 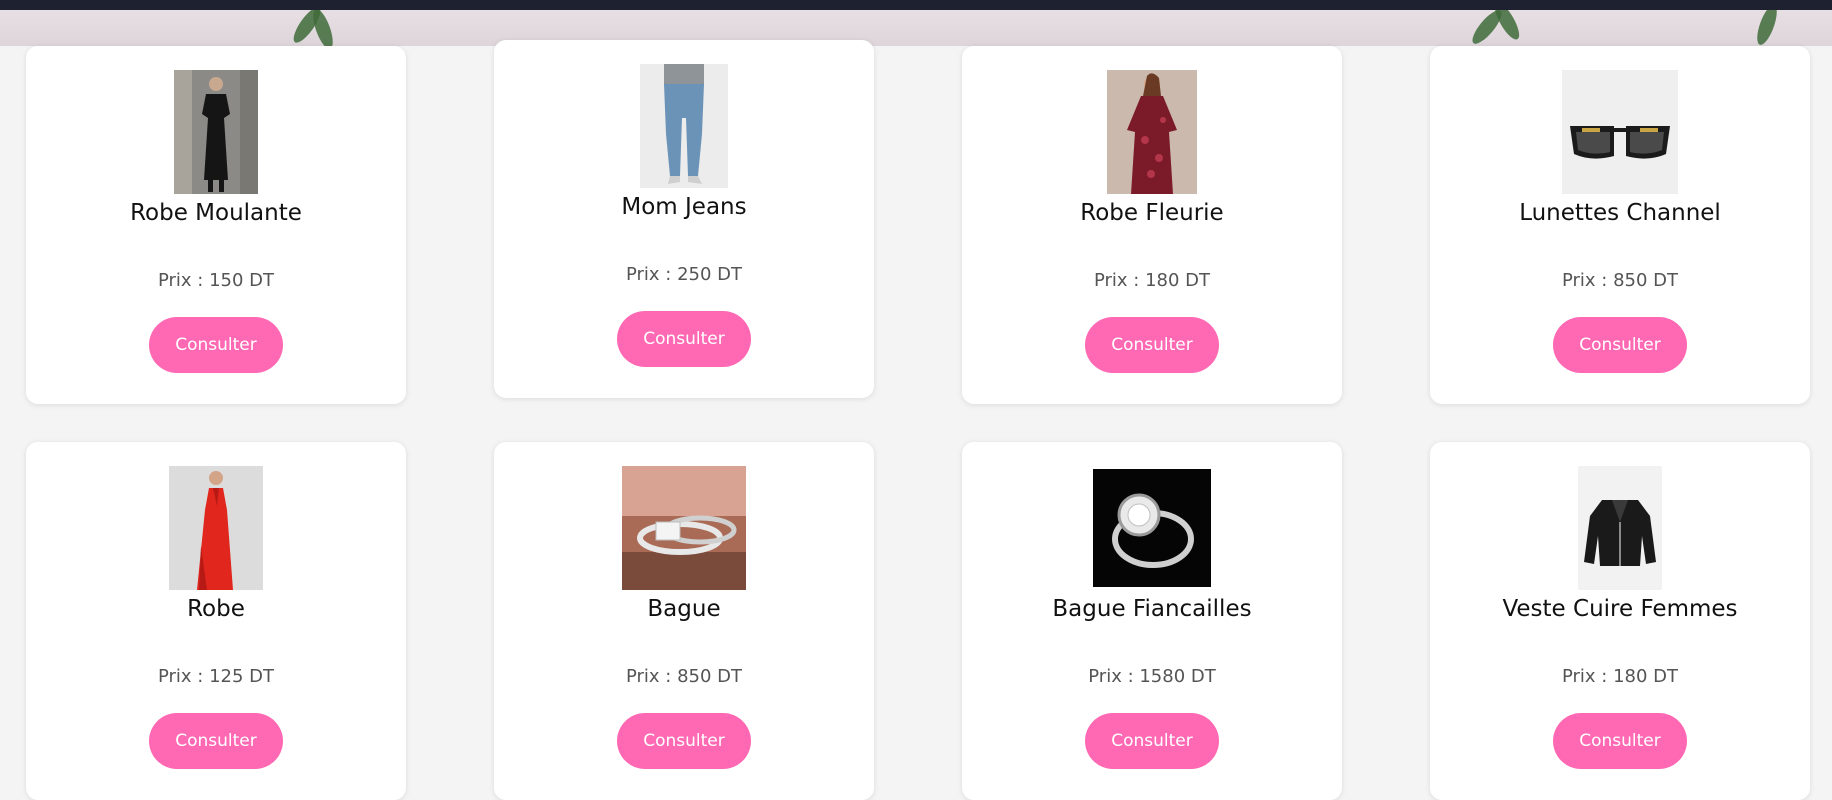 I want to click on product-name: Mom Jeans, so click(x=684, y=207).